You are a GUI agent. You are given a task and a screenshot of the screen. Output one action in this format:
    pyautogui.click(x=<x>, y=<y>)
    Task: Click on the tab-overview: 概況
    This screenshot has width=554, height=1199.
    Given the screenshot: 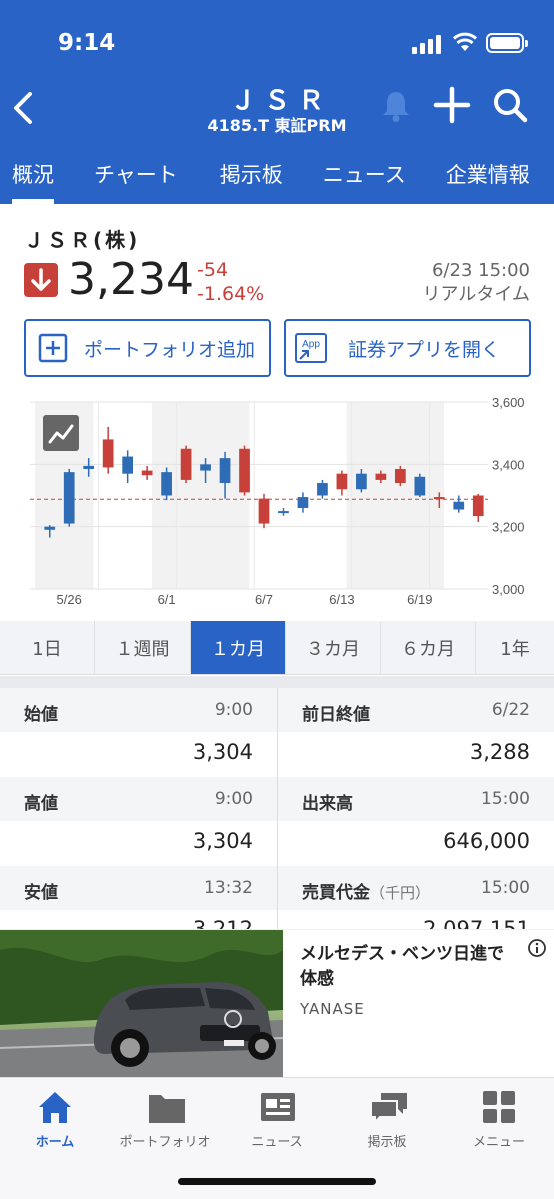 What is the action you would take?
    pyautogui.click(x=33, y=173)
    